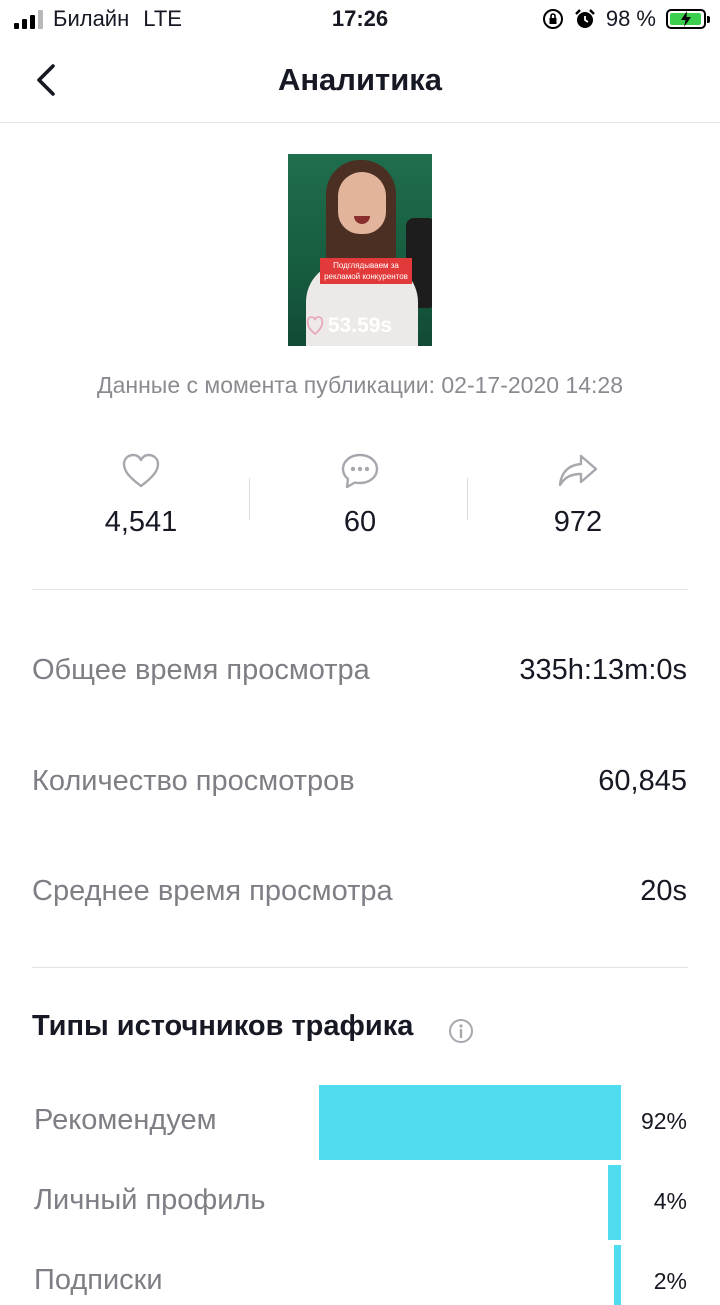 The width and height of the screenshot is (720, 1305). What do you see at coordinates (578, 522) in the screenshot?
I see `shares-count: 972` at bounding box center [578, 522].